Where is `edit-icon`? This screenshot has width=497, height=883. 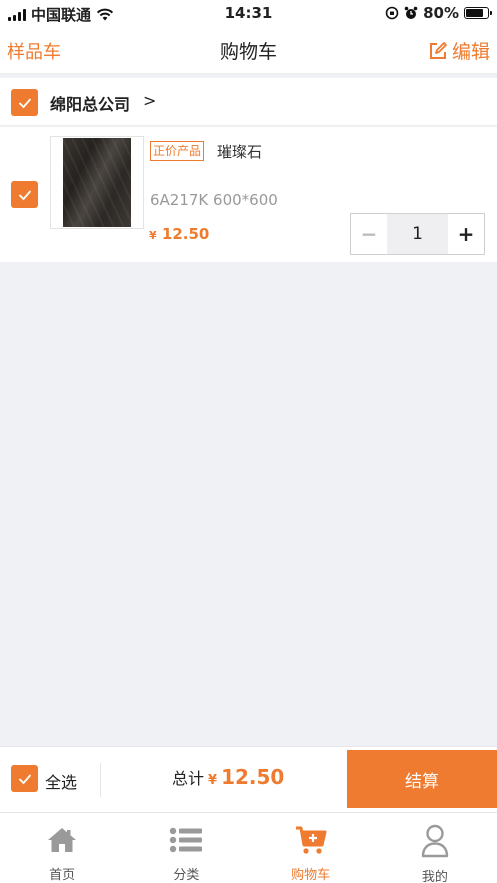 edit-icon is located at coordinates (438, 50).